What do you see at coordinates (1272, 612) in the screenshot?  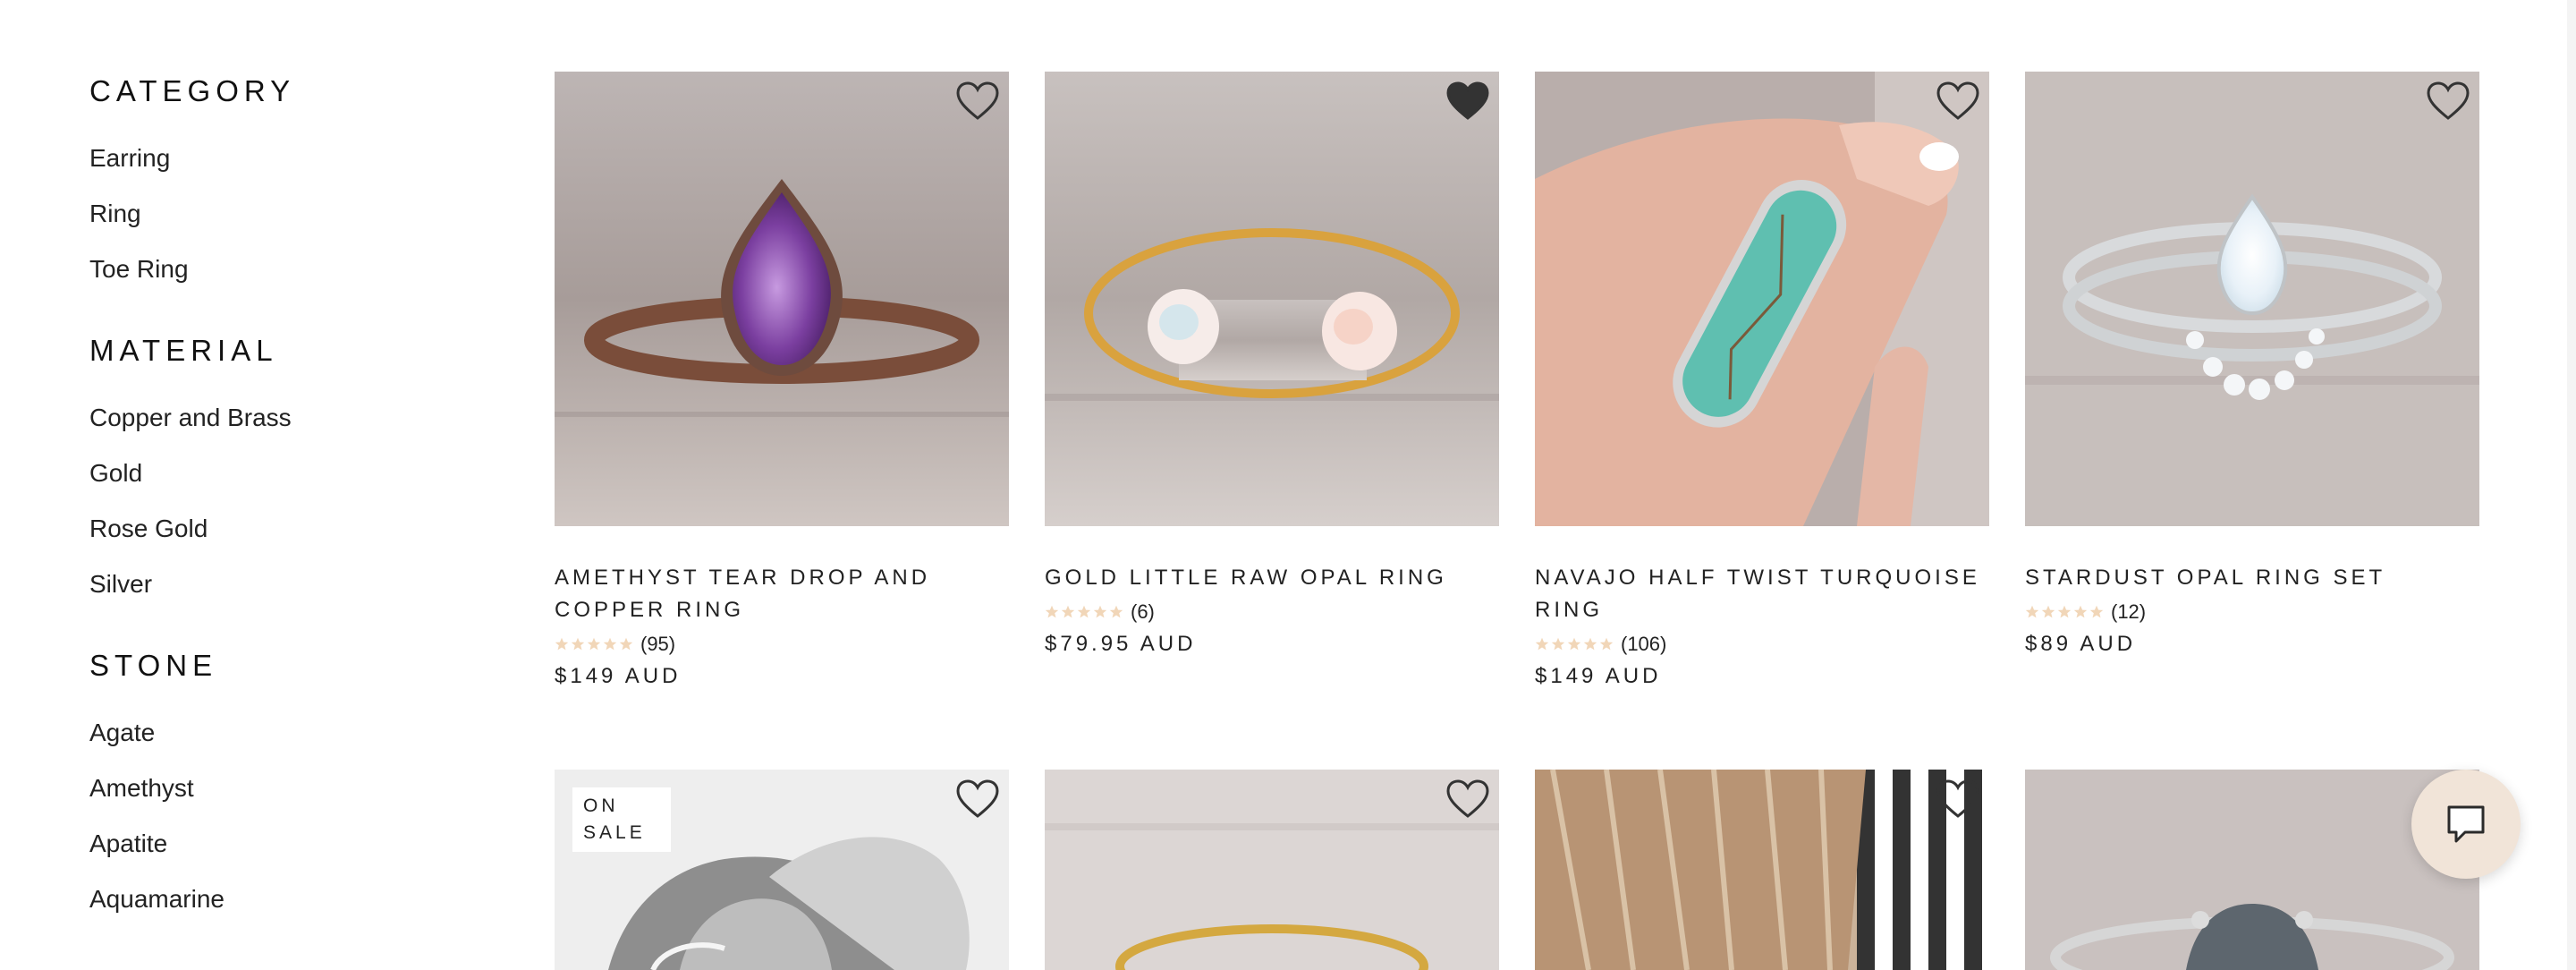 I see `product-rating: (6)` at bounding box center [1272, 612].